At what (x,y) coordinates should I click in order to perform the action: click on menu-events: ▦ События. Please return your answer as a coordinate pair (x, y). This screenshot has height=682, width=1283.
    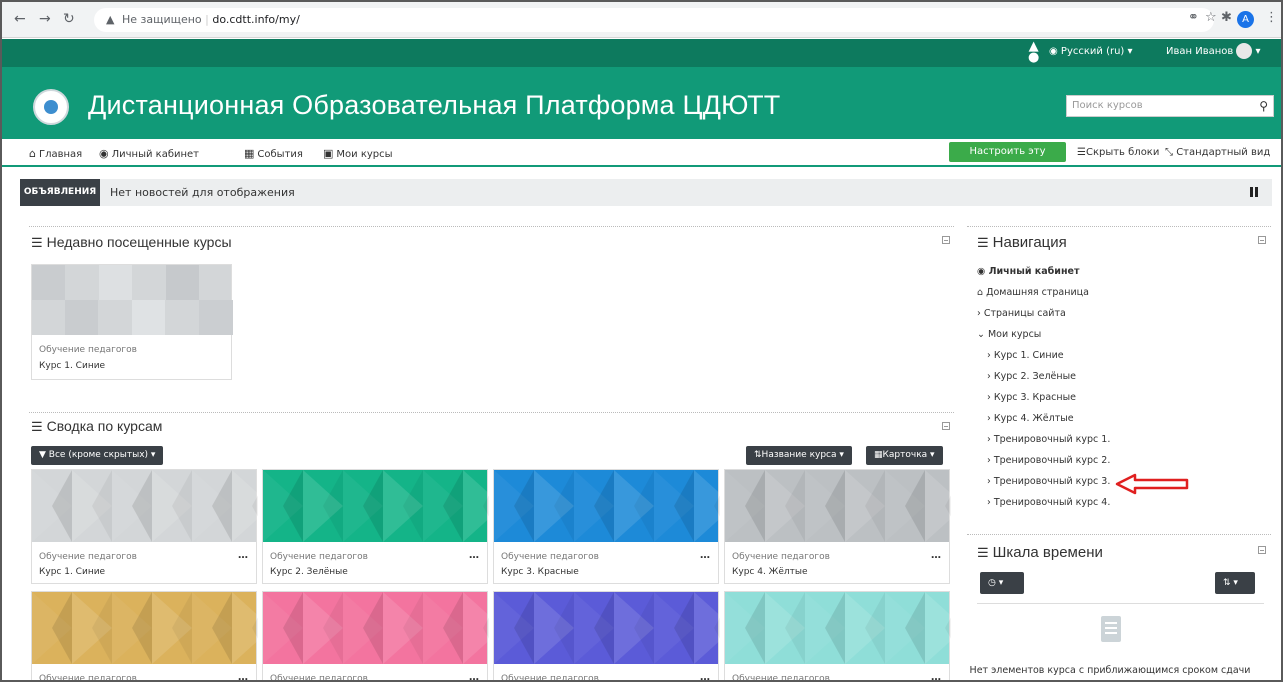
    Looking at the image, I should click on (273, 153).